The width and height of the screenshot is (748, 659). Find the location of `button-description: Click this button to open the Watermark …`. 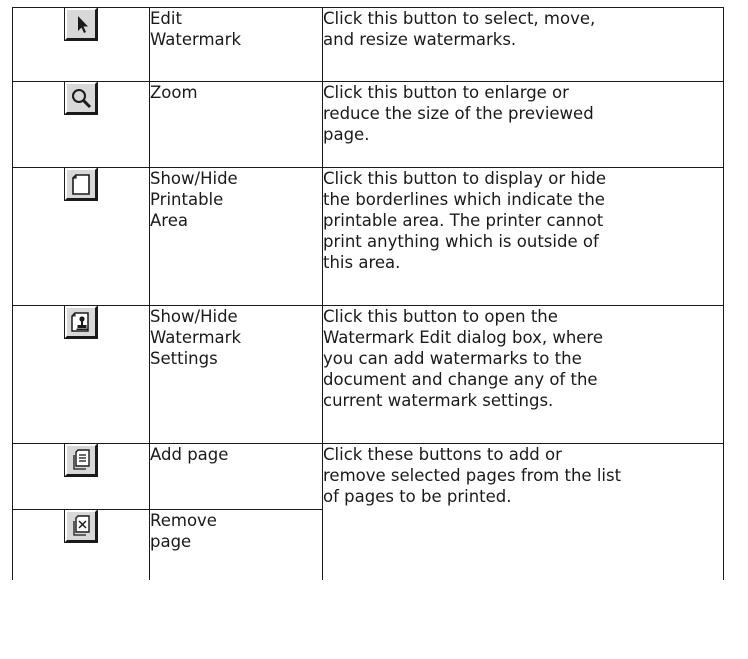

button-description: Click this button to open the Watermark … is located at coordinates (523, 374).